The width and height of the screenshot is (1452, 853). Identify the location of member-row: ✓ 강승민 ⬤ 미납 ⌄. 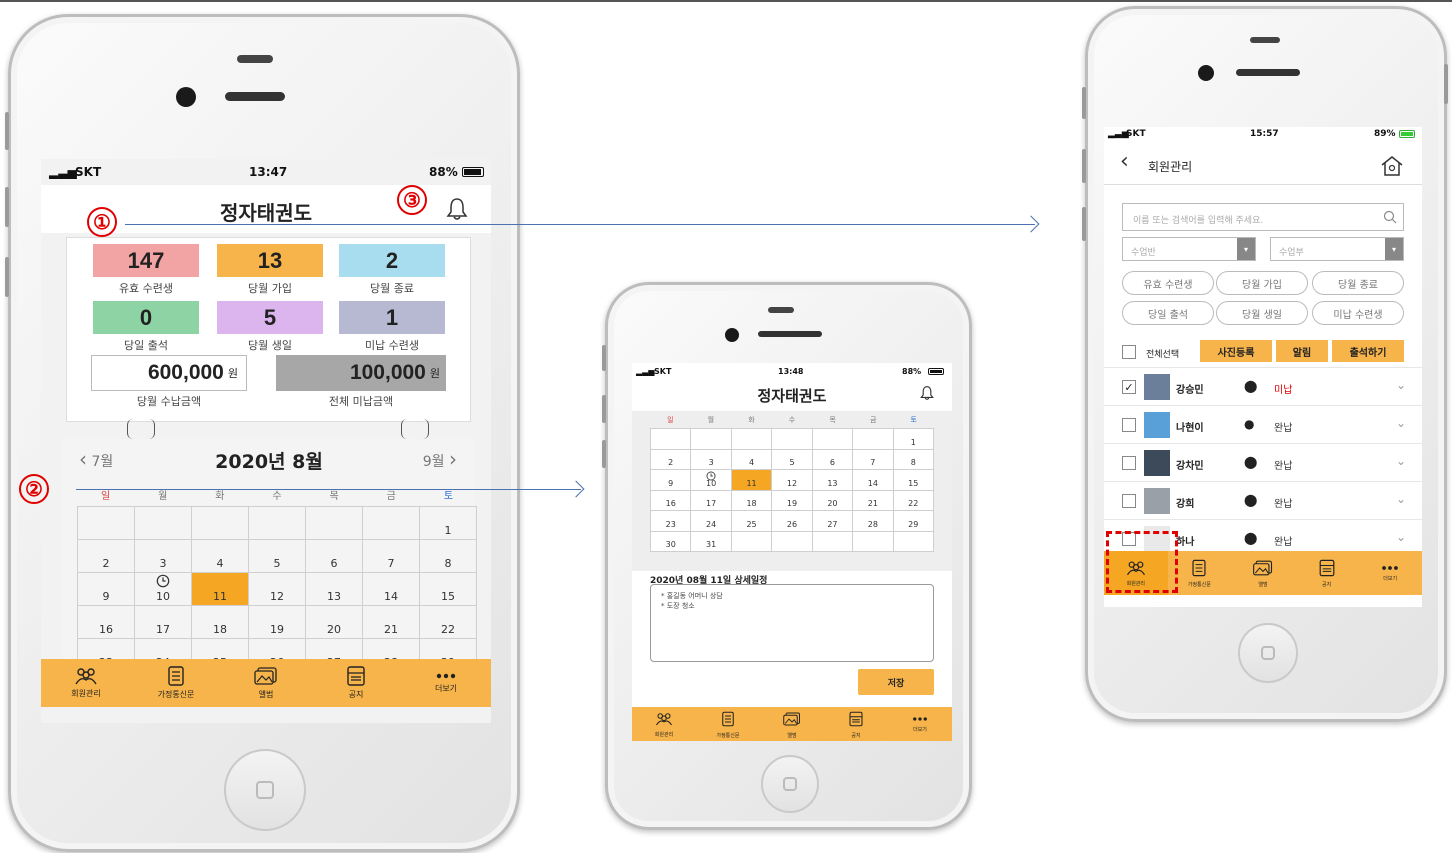
(1263, 387).